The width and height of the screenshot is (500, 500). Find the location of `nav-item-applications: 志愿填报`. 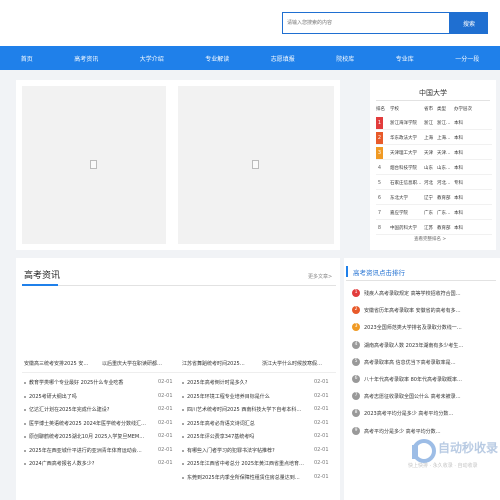

nav-item-applications: 志愿填报 is located at coordinates (283, 58).